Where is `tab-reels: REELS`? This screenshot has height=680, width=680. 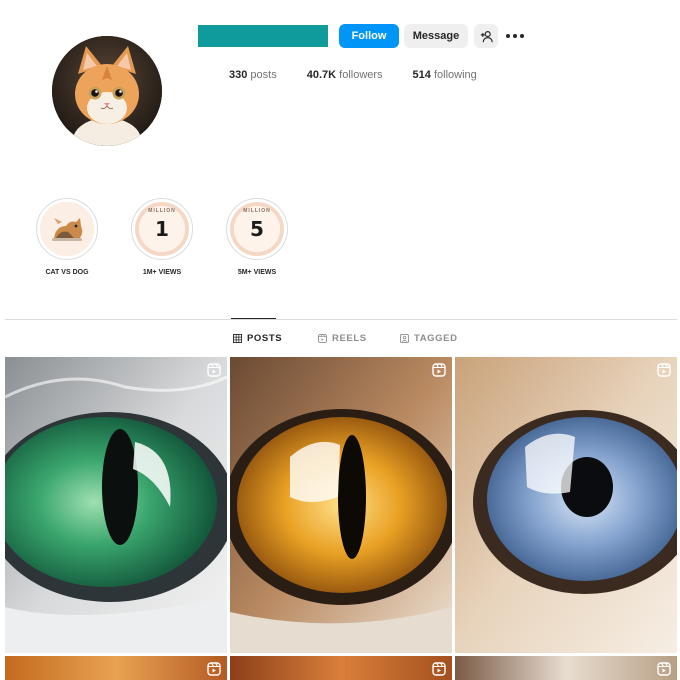
tab-reels: REELS is located at coordinates (342, 338).